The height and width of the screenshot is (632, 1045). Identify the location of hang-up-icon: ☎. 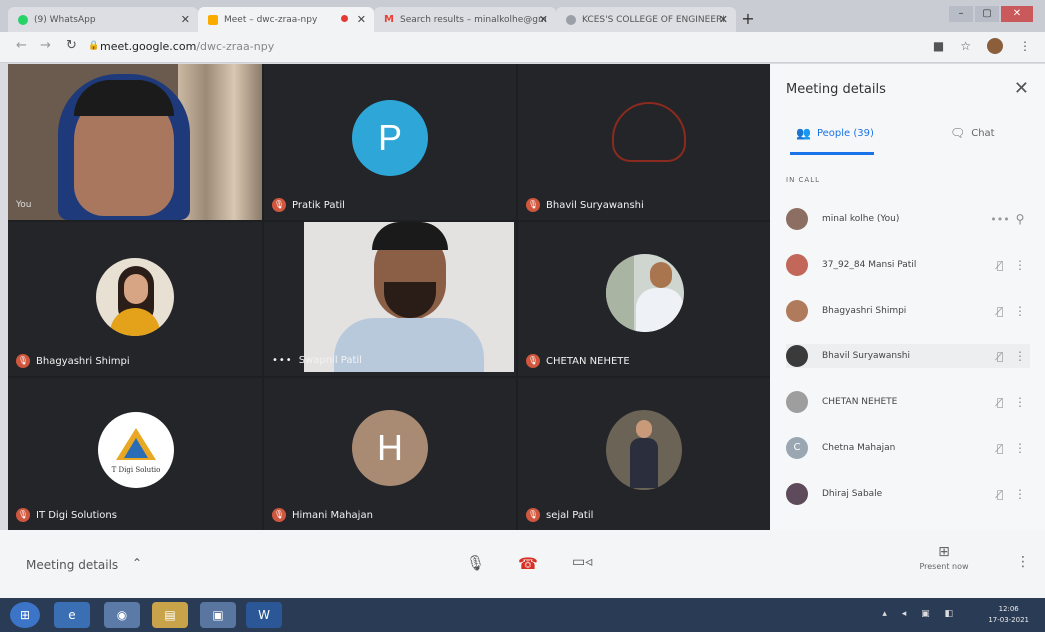
(528, 563).